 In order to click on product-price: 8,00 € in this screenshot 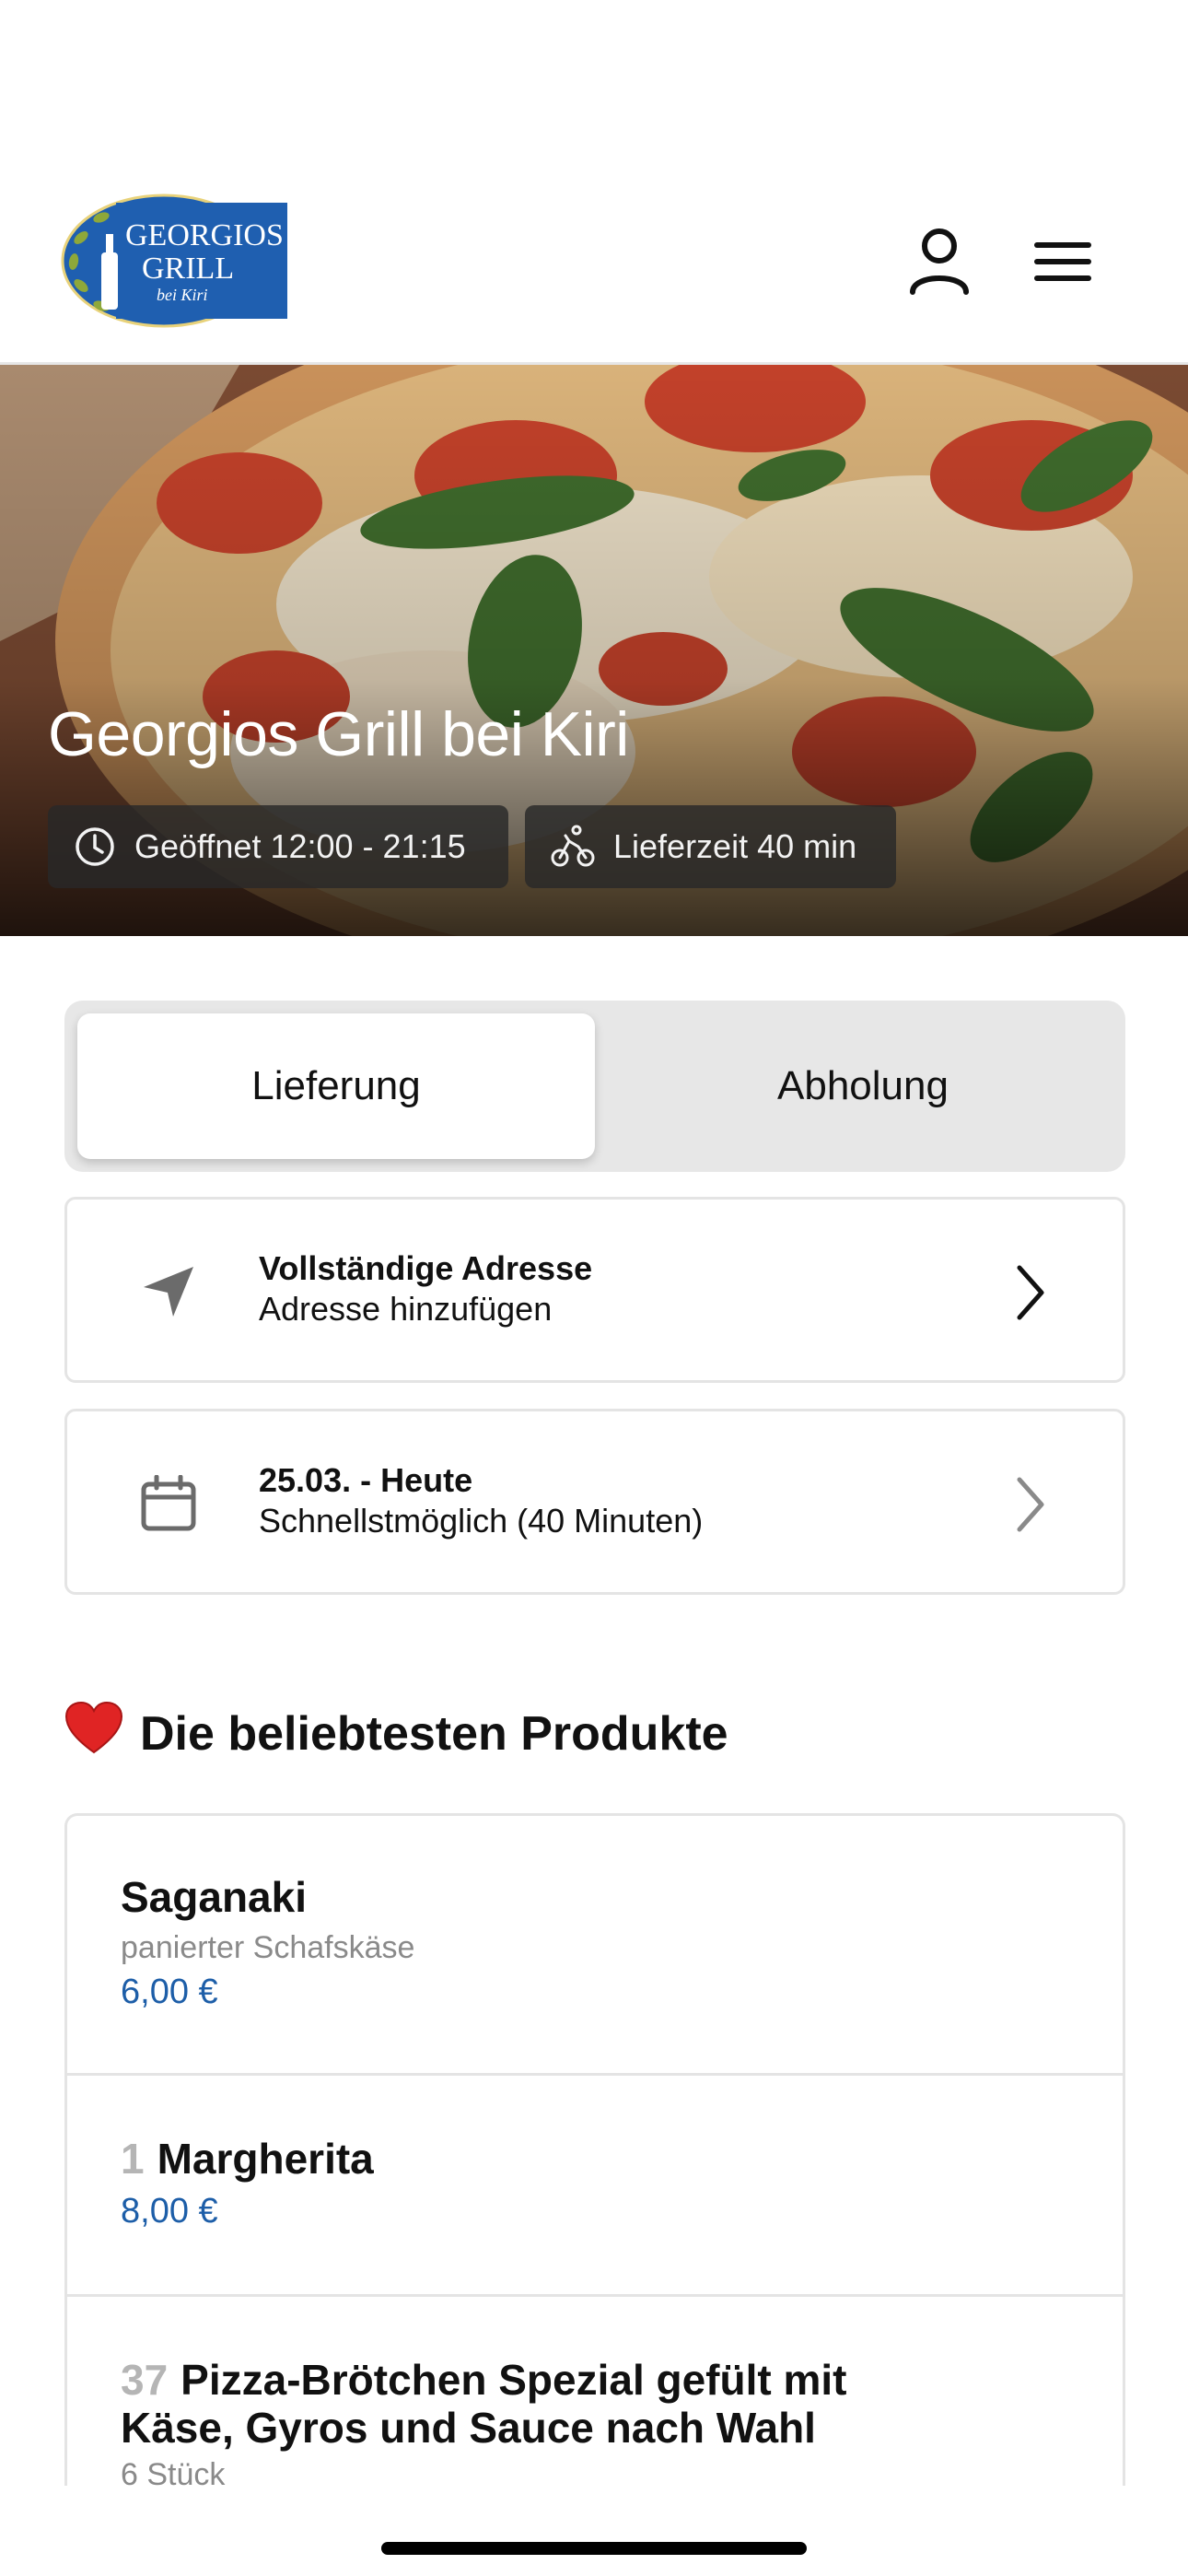, I will do `click(169, 2211)`.